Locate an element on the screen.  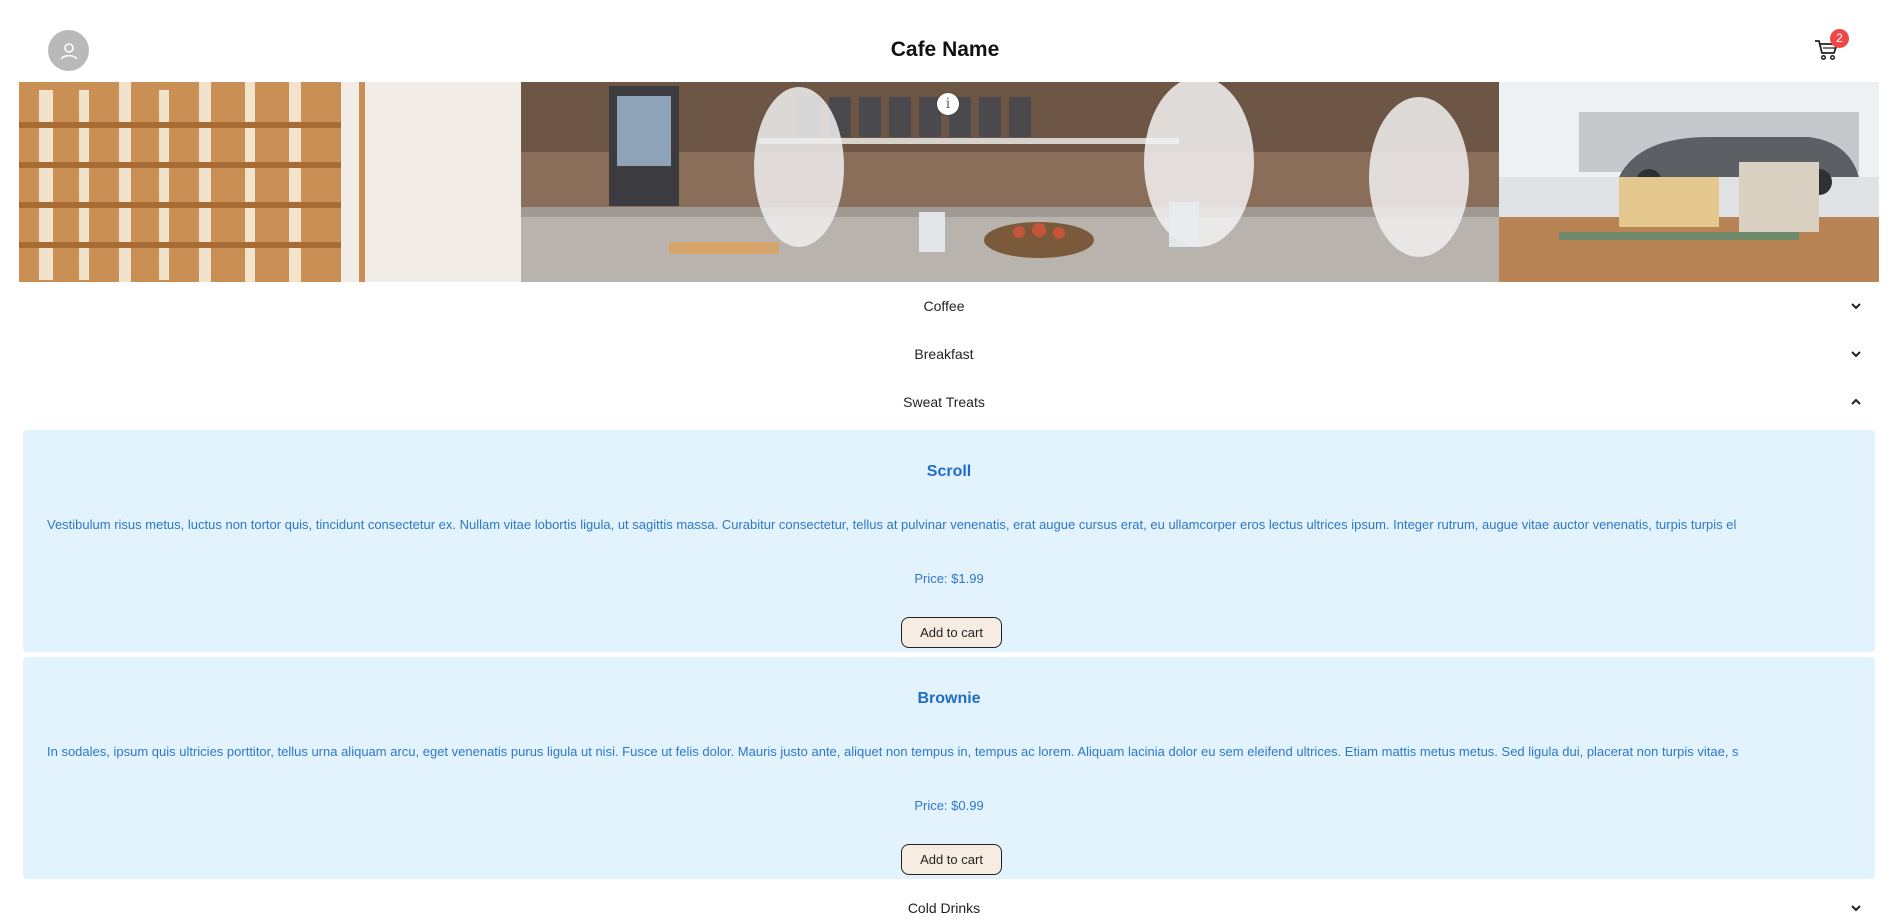
item-price: Price: $0.99 is located at coordinates (949, 805).